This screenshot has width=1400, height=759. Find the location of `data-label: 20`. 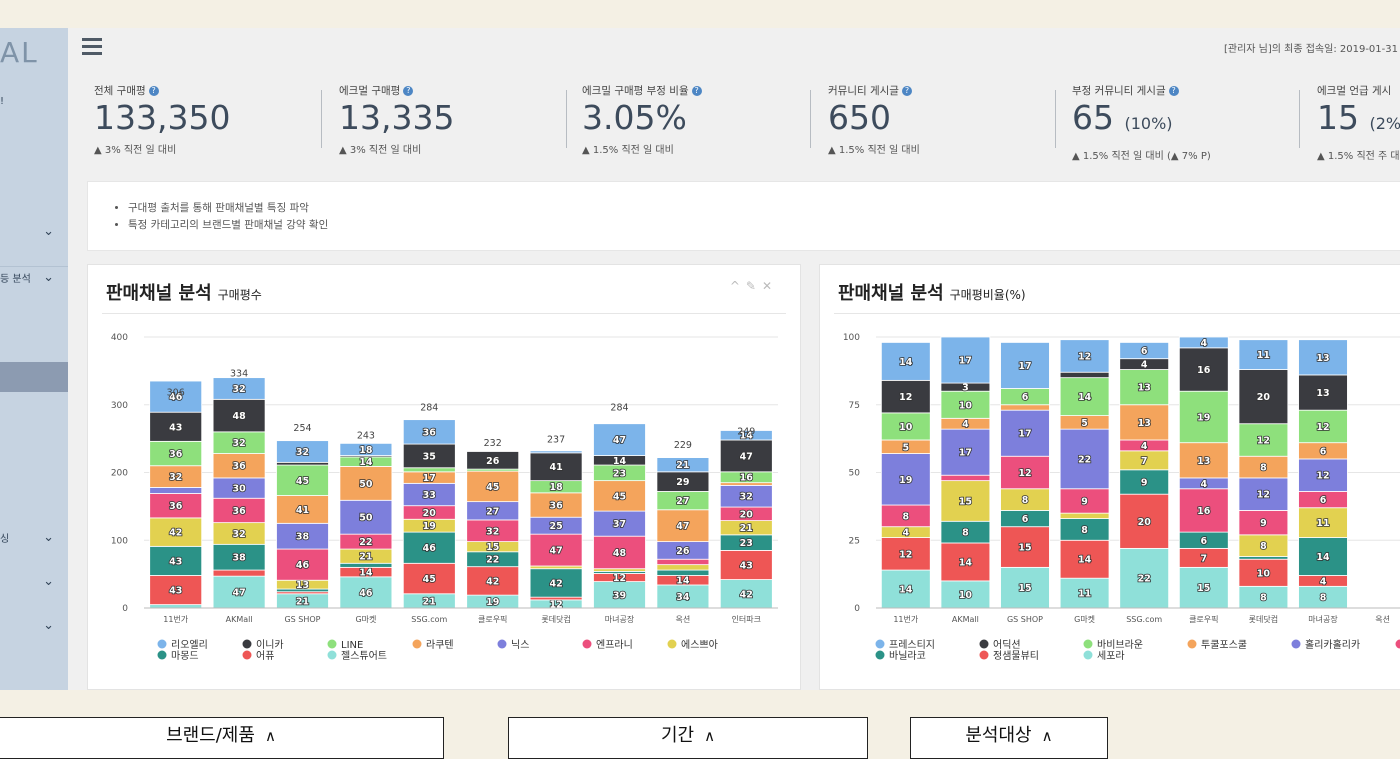

data-label: 20 is located at coordinates (1264, 397).